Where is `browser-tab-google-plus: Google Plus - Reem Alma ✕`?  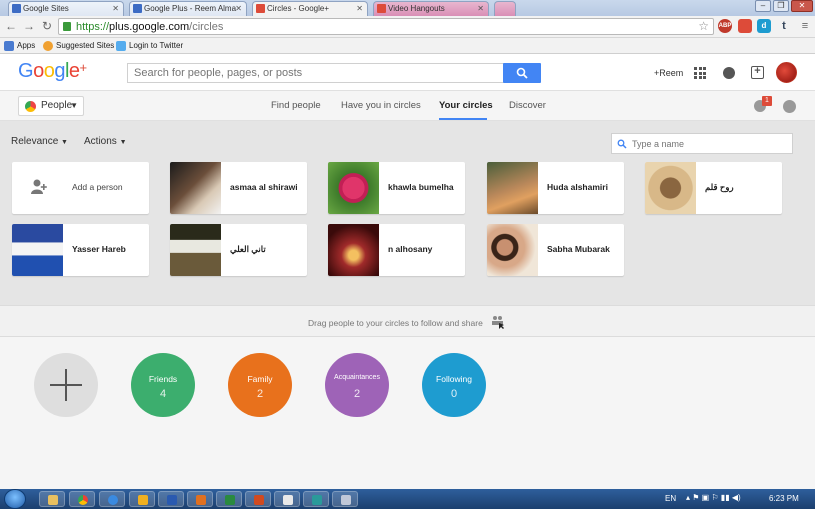 browser-tab-google-plus: Google Plus - Reem Alma ✕ is located at coordinates (188, 8).